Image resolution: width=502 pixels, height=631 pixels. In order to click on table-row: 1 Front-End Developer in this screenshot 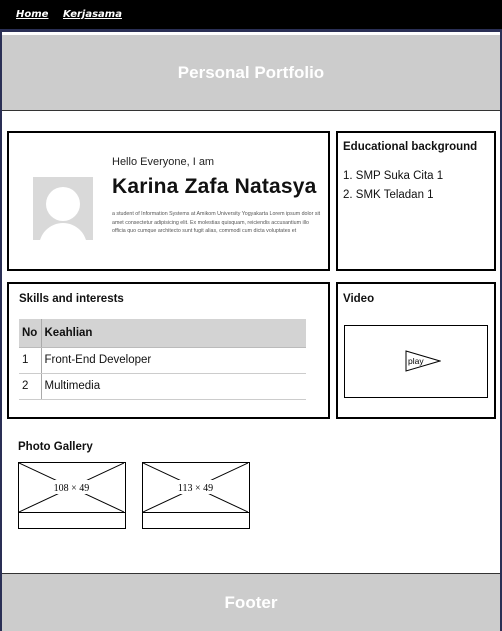, I will do `click(162, 360)`.